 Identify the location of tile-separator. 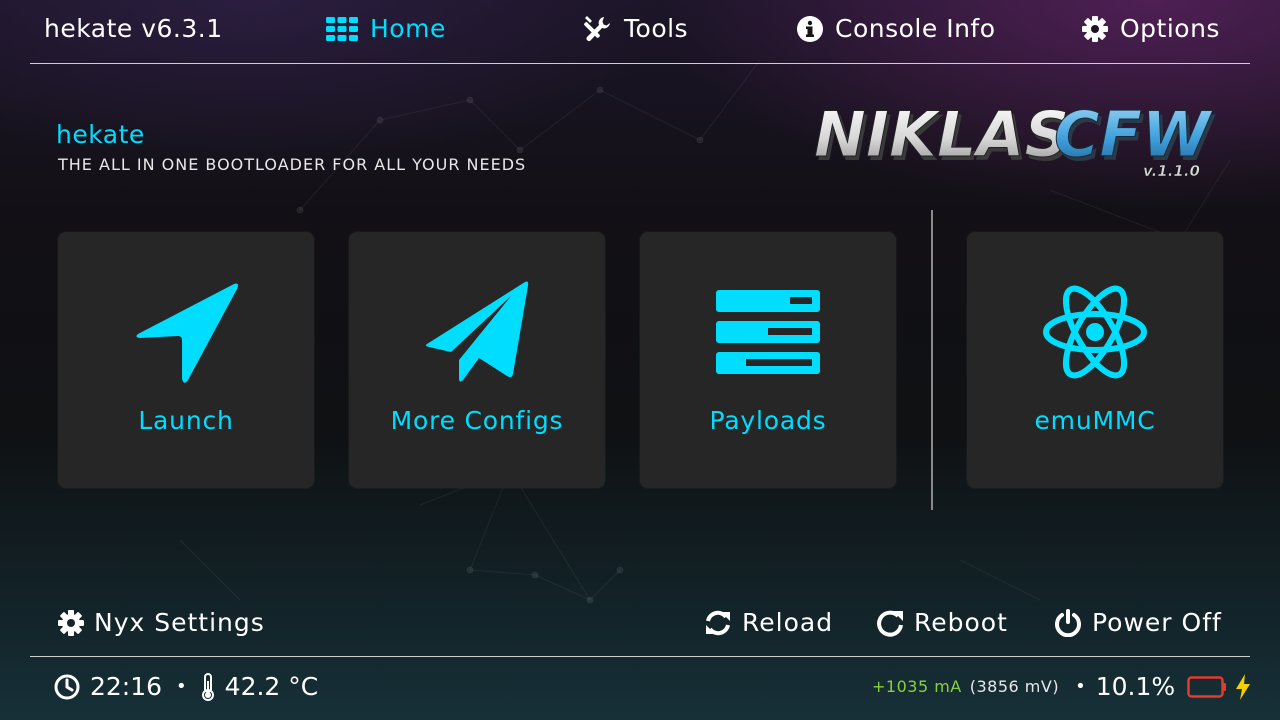
(932, 360).